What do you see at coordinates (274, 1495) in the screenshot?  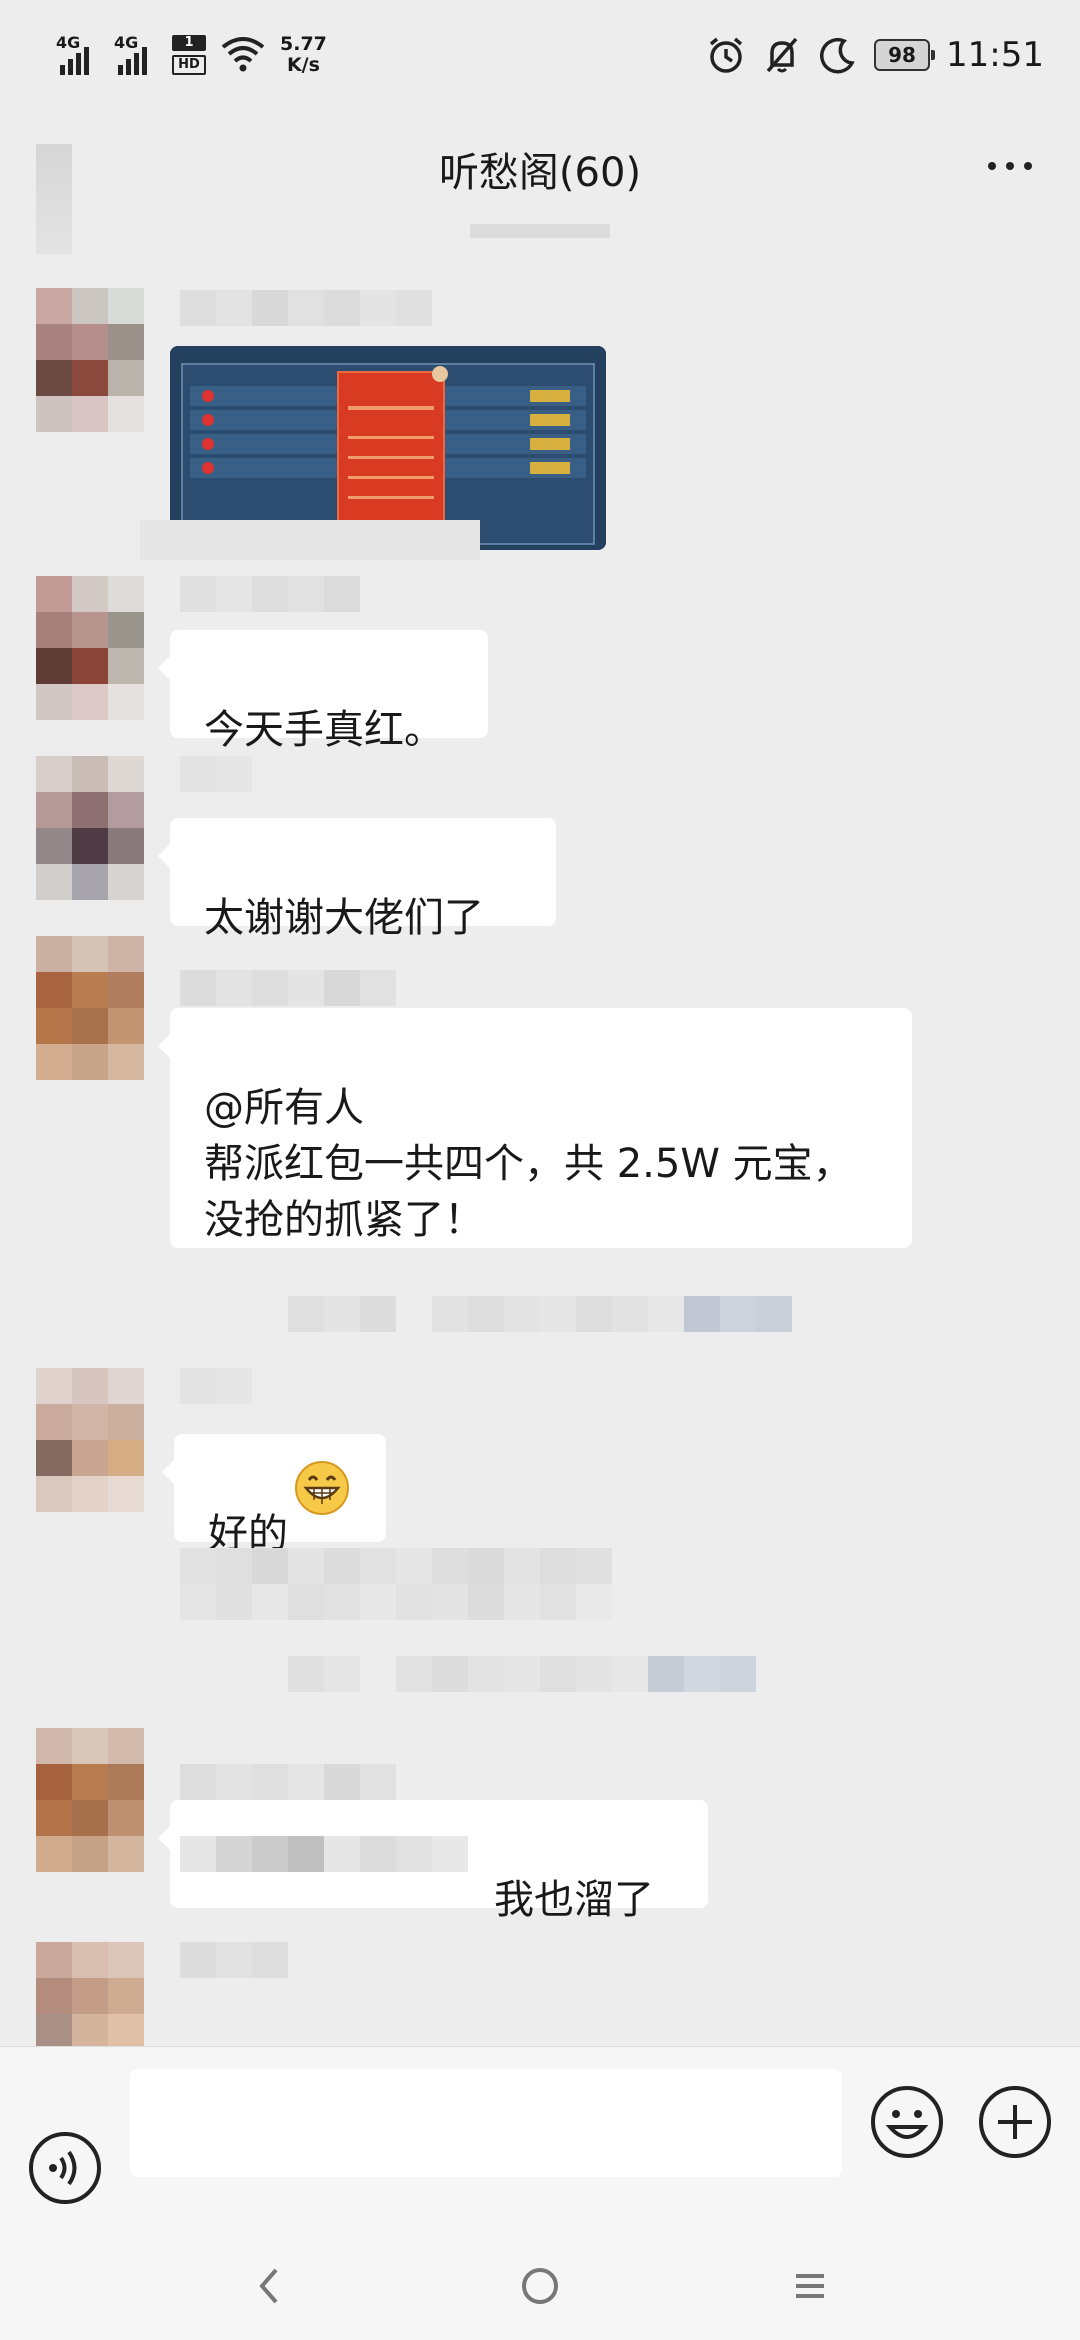 I see `message-bubble: 好的` at bounding box center [274, 1495].